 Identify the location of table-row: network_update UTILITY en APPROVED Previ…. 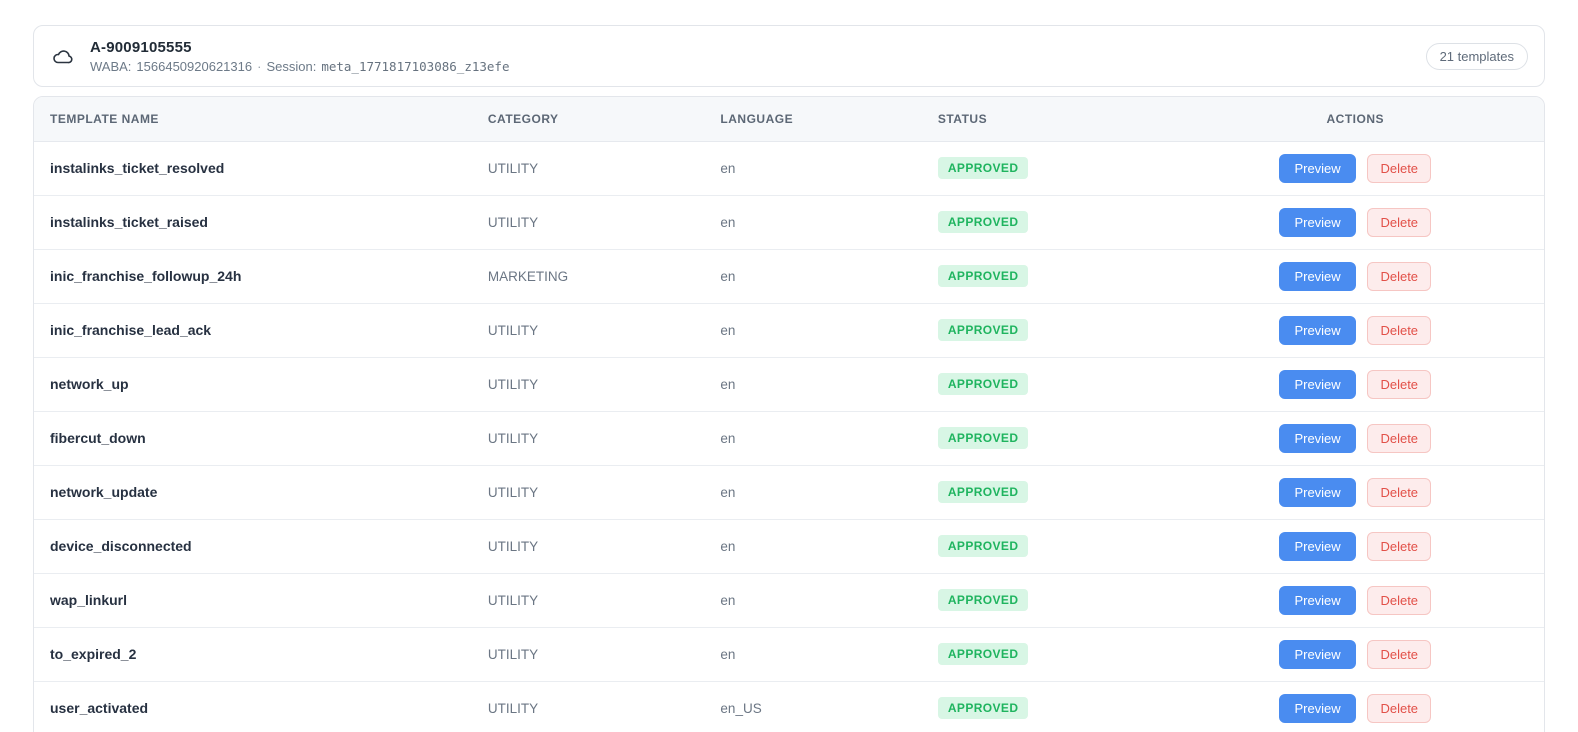
(789, 492).